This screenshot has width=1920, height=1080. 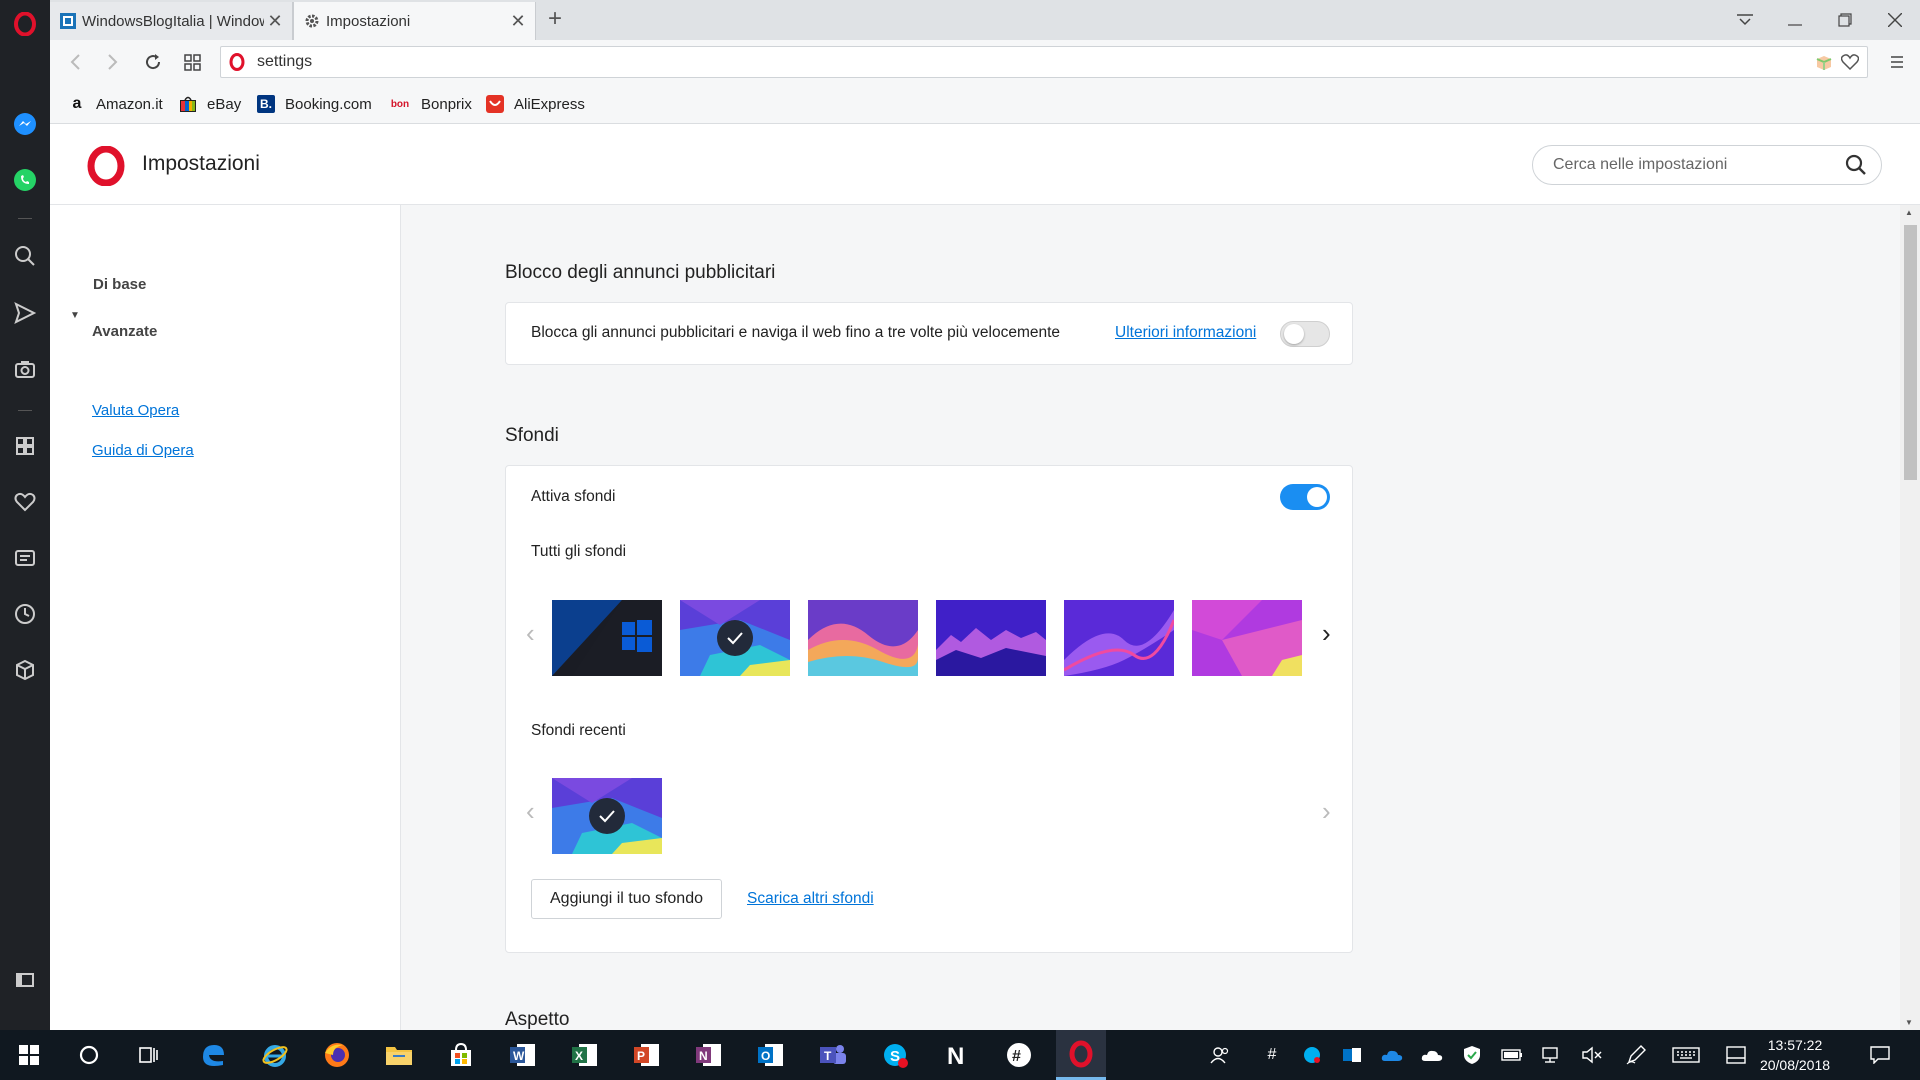 I want to click on bookmark-heart-icon, so click(x=1850, y=64).